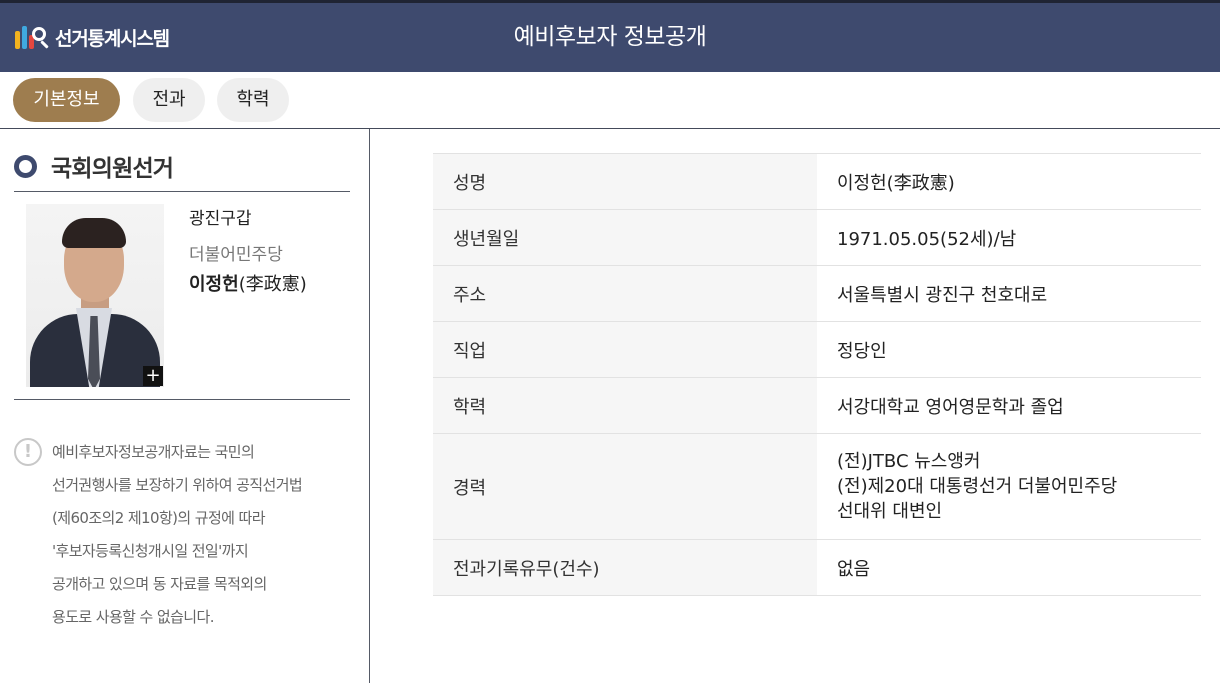 The width and height of the screenshot is (1220, 683). Describe the element at coordinates (272, 284) in the screenshot. I see `candidate-name-hanja: (李政憲)` at that location.